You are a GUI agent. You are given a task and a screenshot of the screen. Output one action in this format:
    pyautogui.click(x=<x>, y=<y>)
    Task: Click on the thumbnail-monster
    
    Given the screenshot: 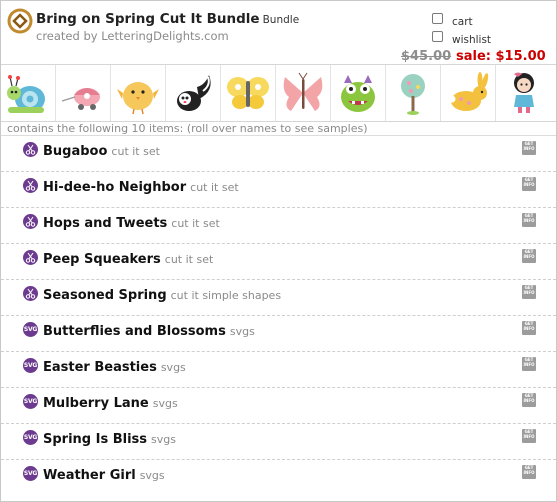 What is the action you would take?
    pyautogui.click(x=358, y=93)
    